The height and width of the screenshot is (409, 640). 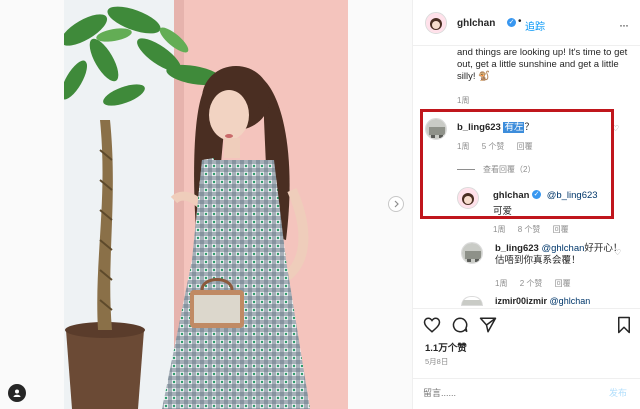 I want to click on more-options-icon: ···, so click(x=624, y=25).